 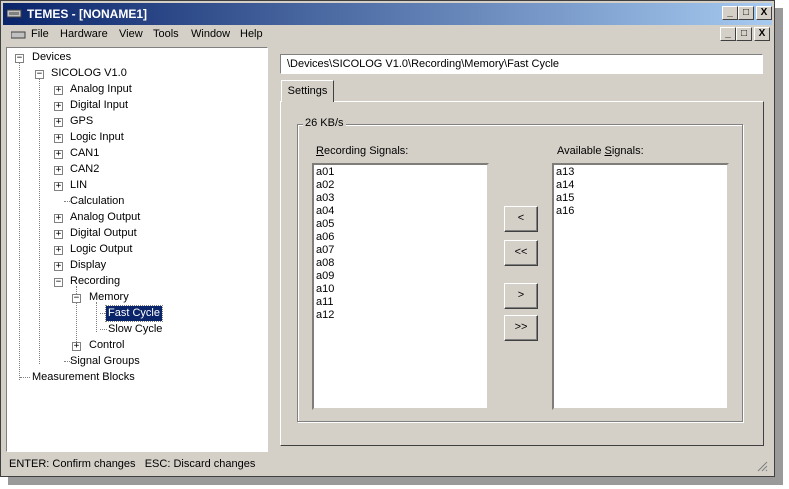 I want to click on close-button: X, so click(x=764, y=13).